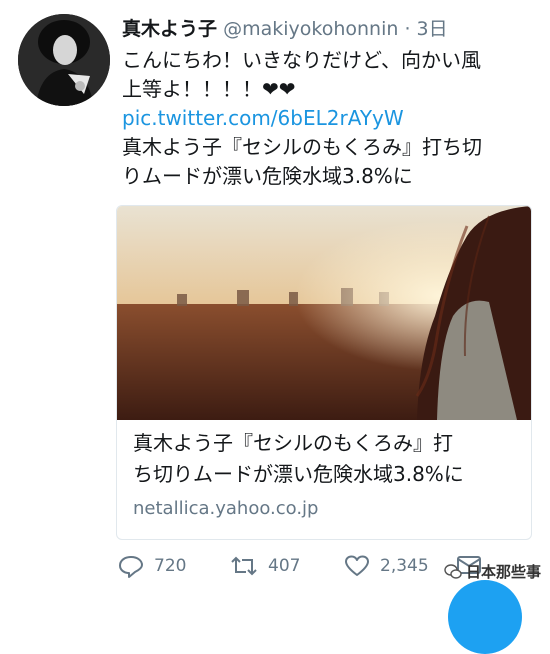  I want to click on avatar-photo, so click(64, 60).